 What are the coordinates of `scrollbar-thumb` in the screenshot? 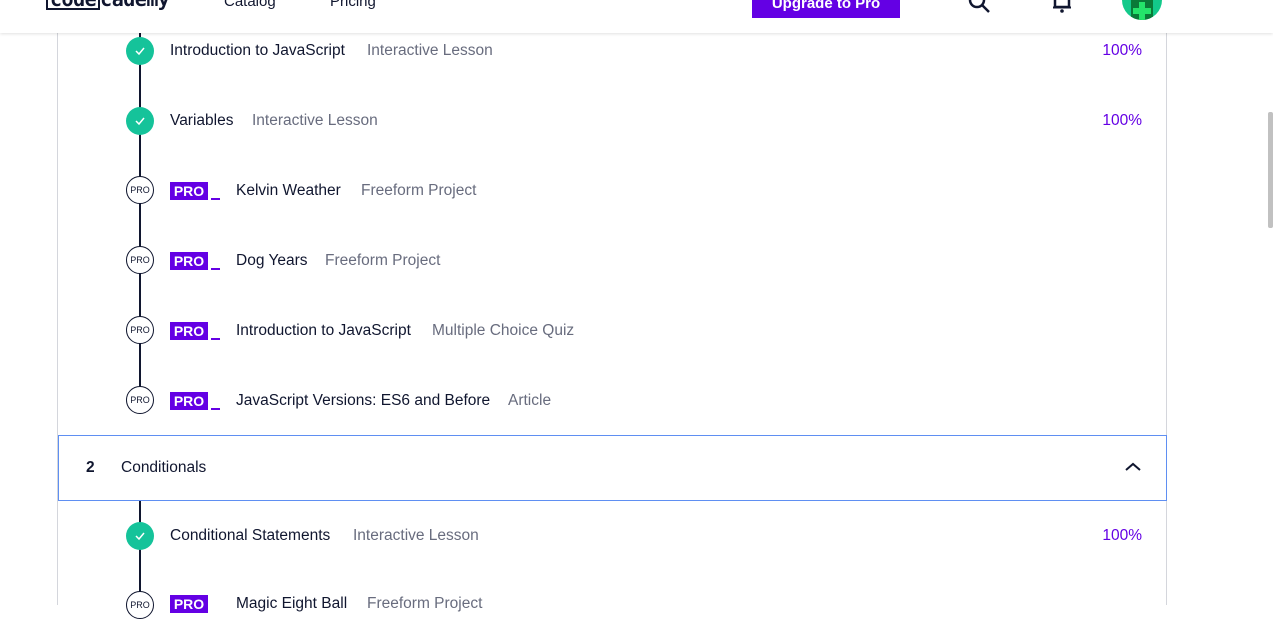 It's located at (1270, 170).